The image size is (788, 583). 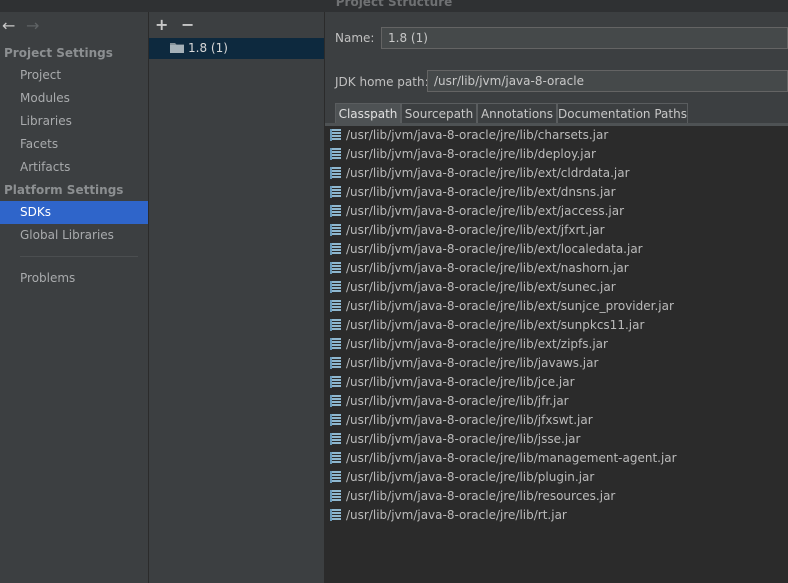 What do you see at coordinates (236, 48) in the screenshot?
I see `sdk-list-item: 1.8 (1)` at bounding box center [236, 48].